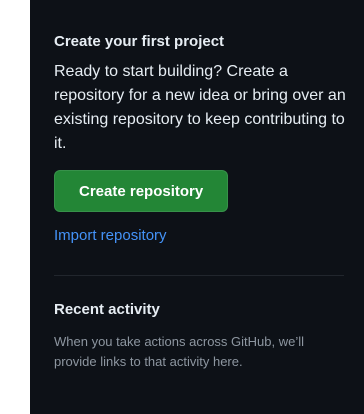 This screenshot has height=414, width=364. What do you see at coordinates (107, 309) in the screenshot?
I see `recent-activity-title: Recent activity` at bounding box center [107, 309].